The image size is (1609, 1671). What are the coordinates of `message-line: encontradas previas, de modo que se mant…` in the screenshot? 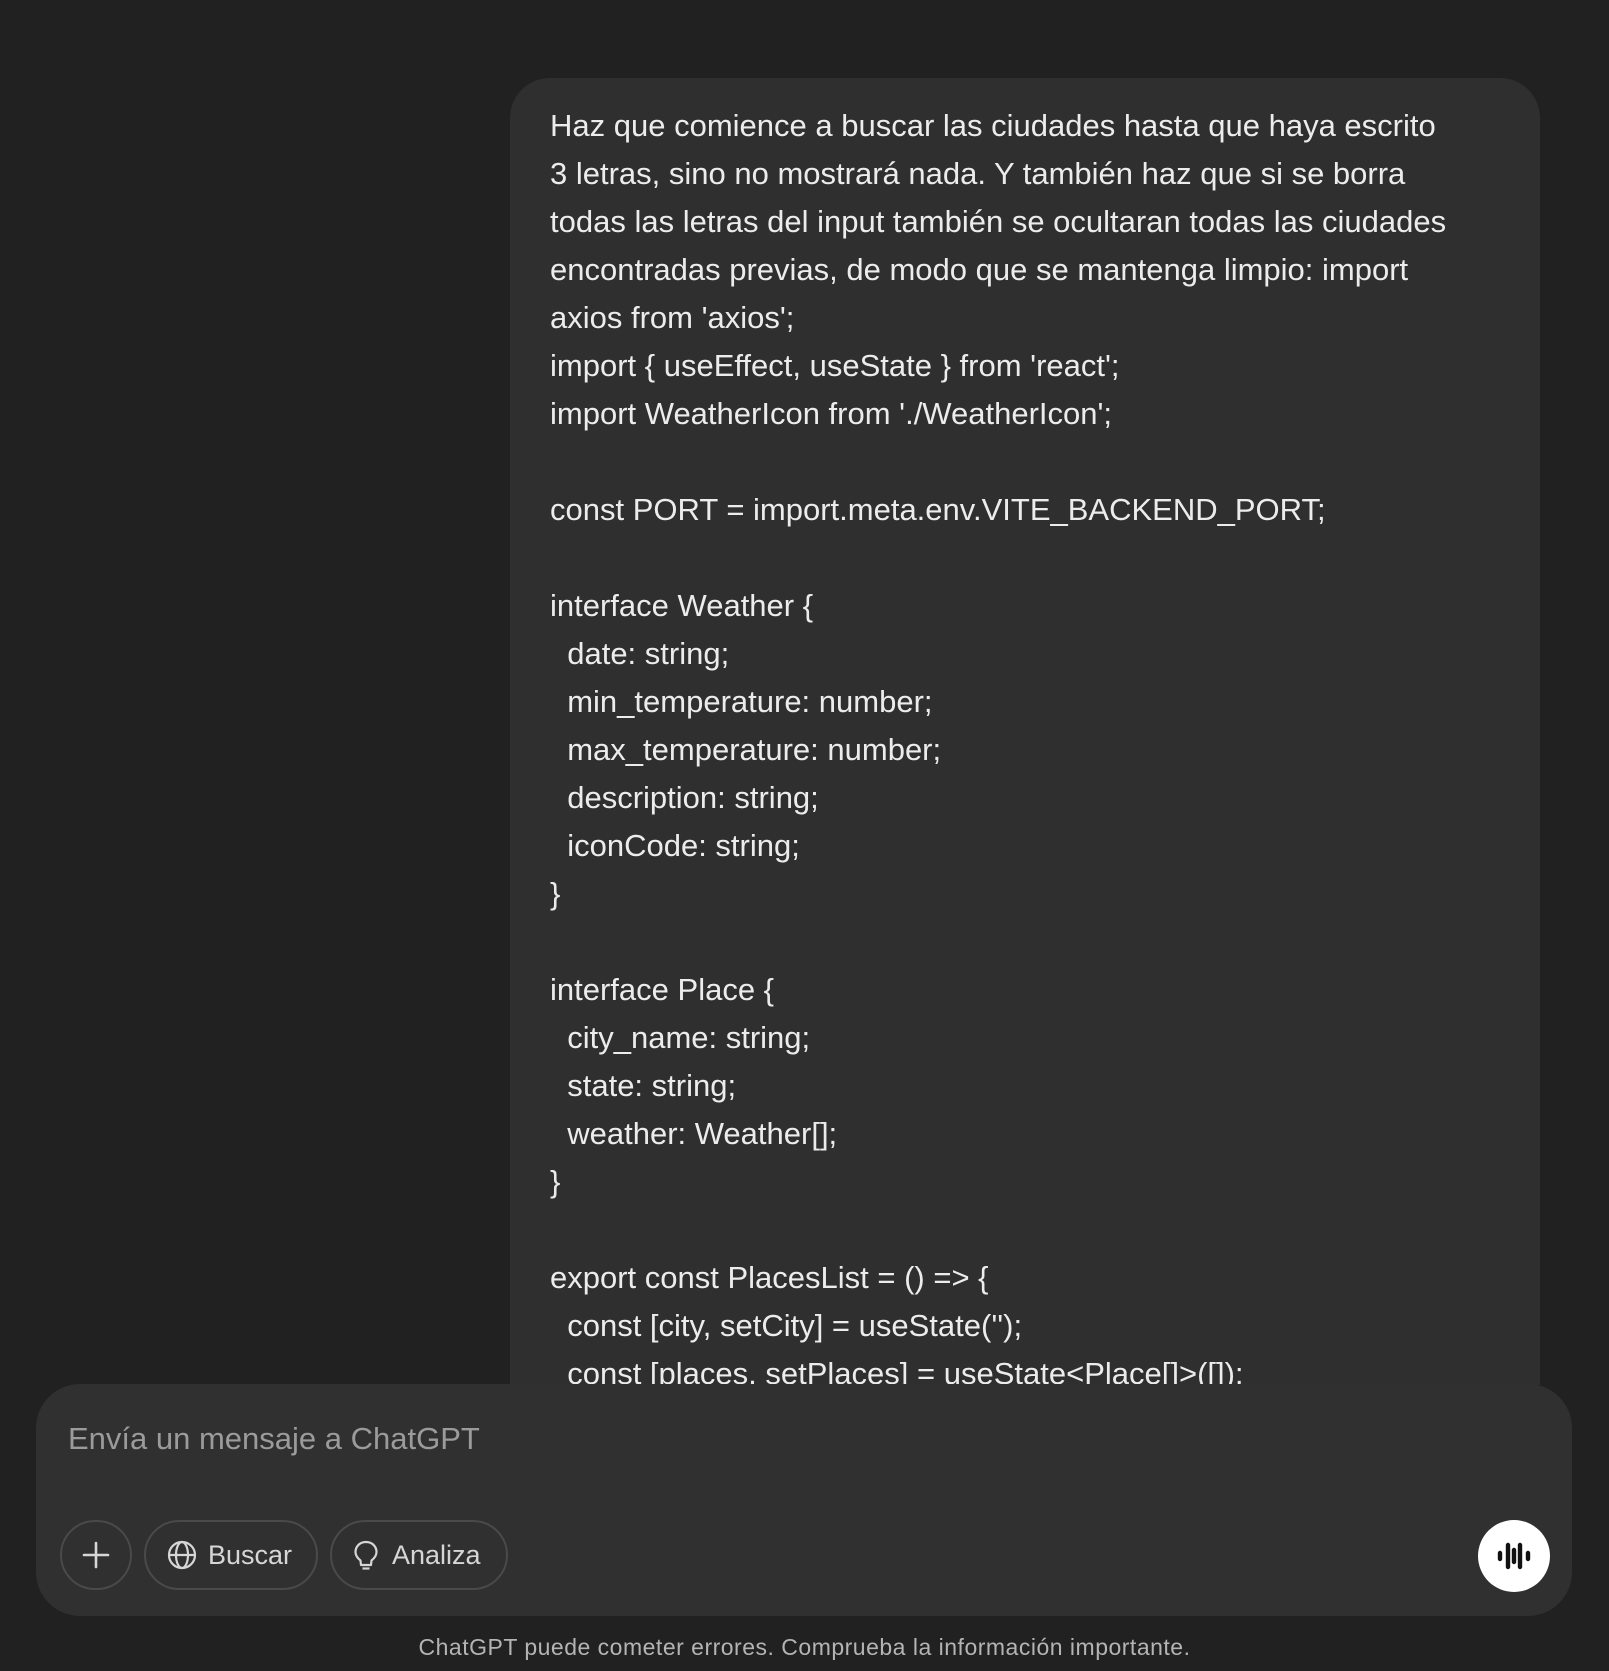 It's located at (979, 269).